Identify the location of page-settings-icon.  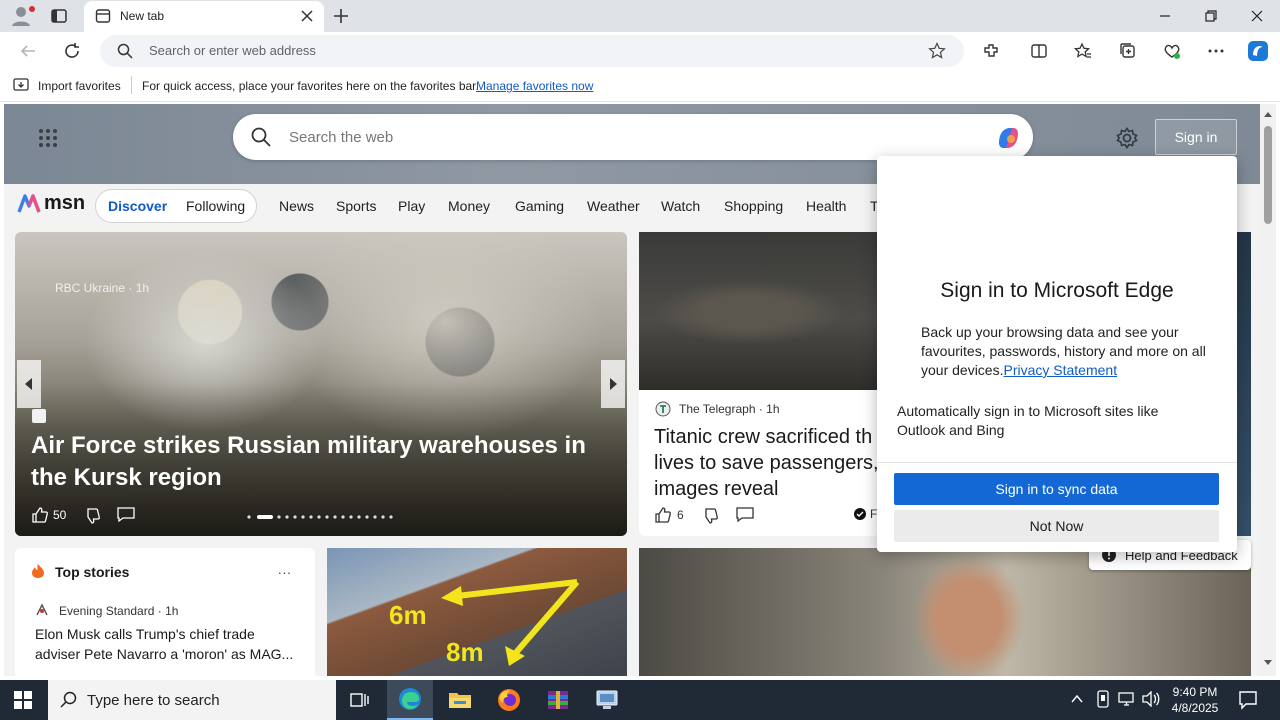
(1127, 138).